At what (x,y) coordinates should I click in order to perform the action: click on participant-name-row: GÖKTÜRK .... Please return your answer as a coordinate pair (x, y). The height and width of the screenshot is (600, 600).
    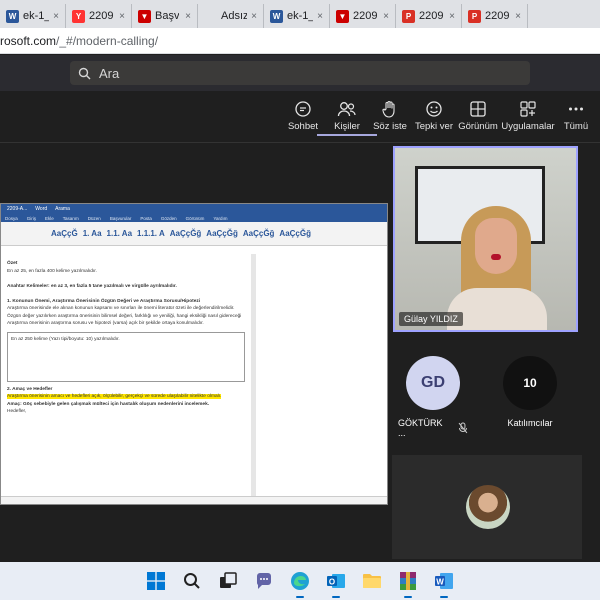
    Looking at the image, I should click on (433, 428).